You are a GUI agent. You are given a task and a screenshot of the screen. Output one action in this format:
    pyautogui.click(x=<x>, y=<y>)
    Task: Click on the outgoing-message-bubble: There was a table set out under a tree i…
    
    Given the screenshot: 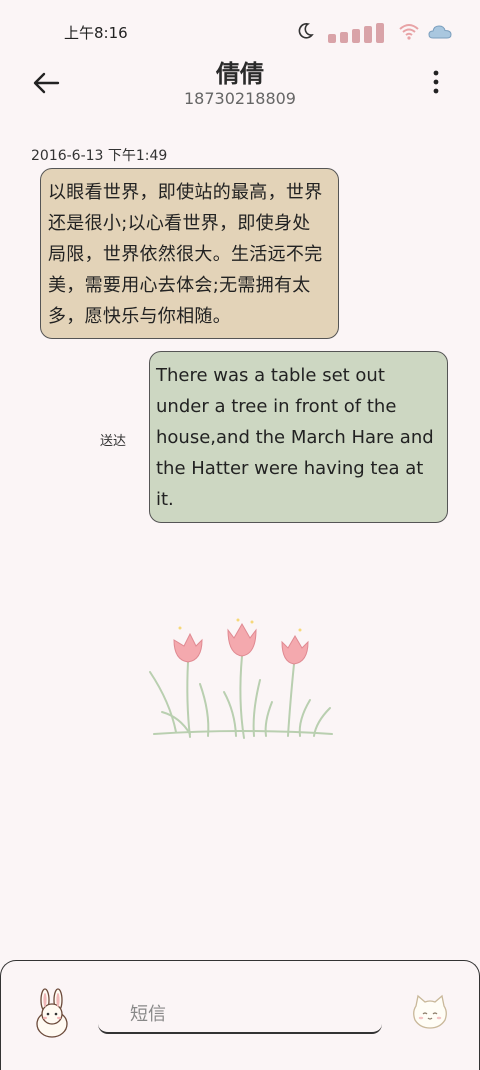 What is the action you would take?
    pyautogui.click(x=298, y=437)
    